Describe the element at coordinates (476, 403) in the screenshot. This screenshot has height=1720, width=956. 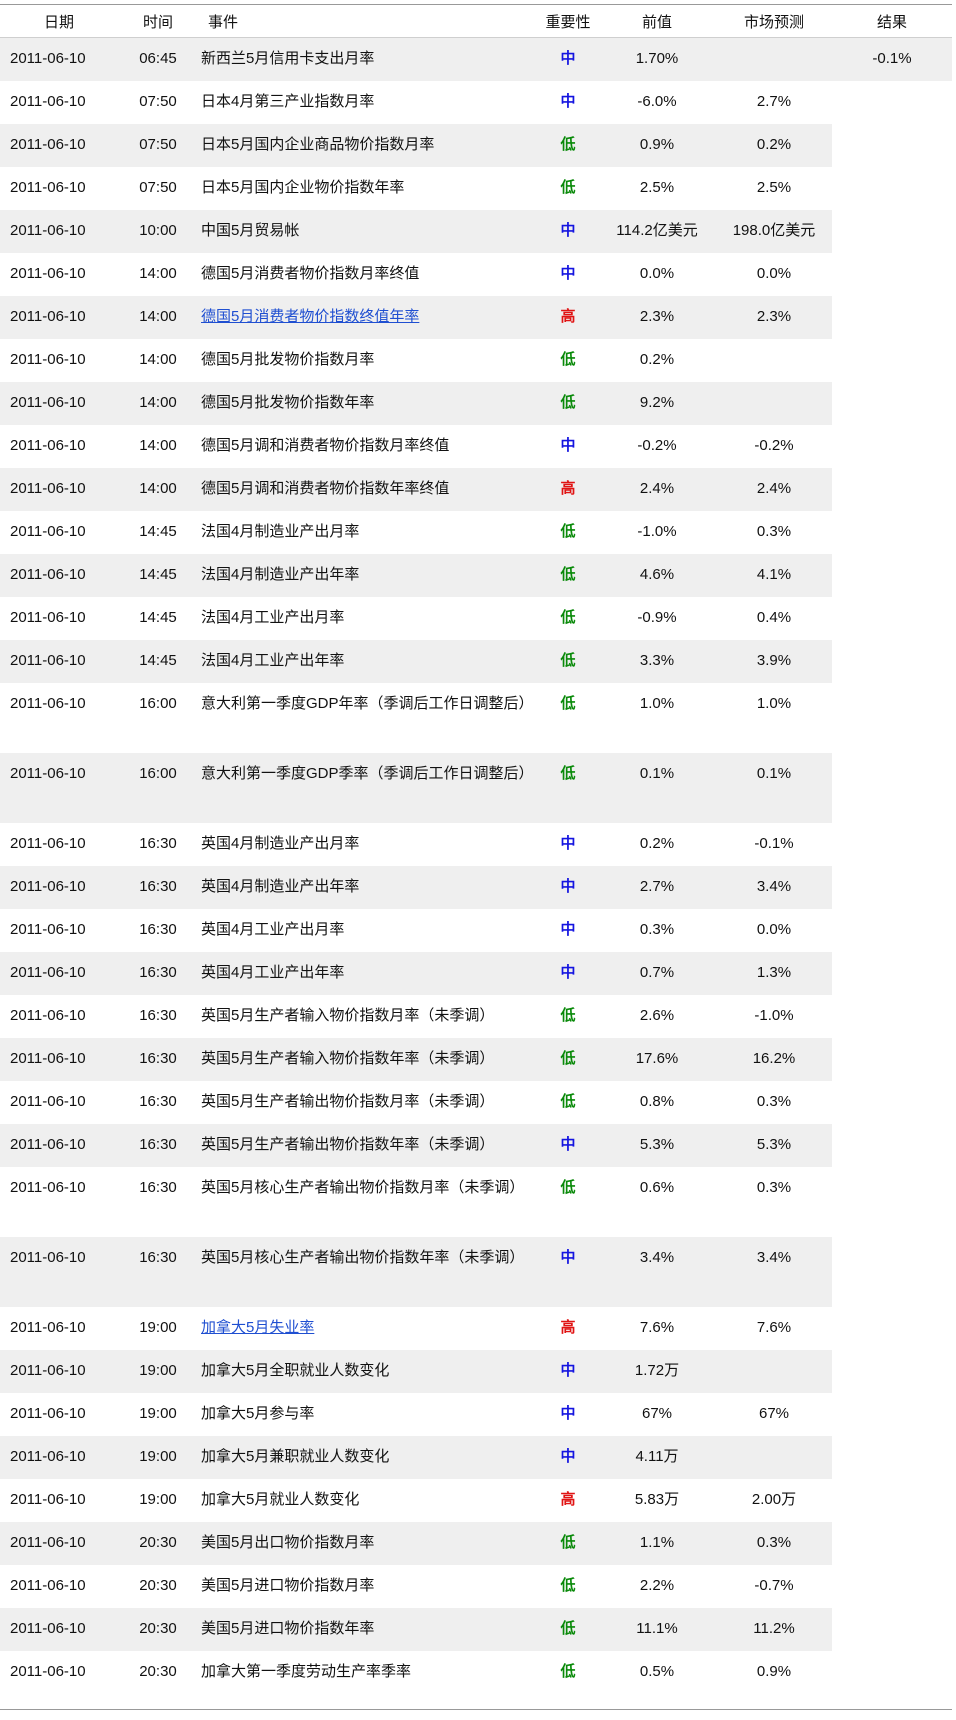
I see `table-row: 2011-06-10 14:00 德国5月批发物价指数年率低 9.2%` at that location.